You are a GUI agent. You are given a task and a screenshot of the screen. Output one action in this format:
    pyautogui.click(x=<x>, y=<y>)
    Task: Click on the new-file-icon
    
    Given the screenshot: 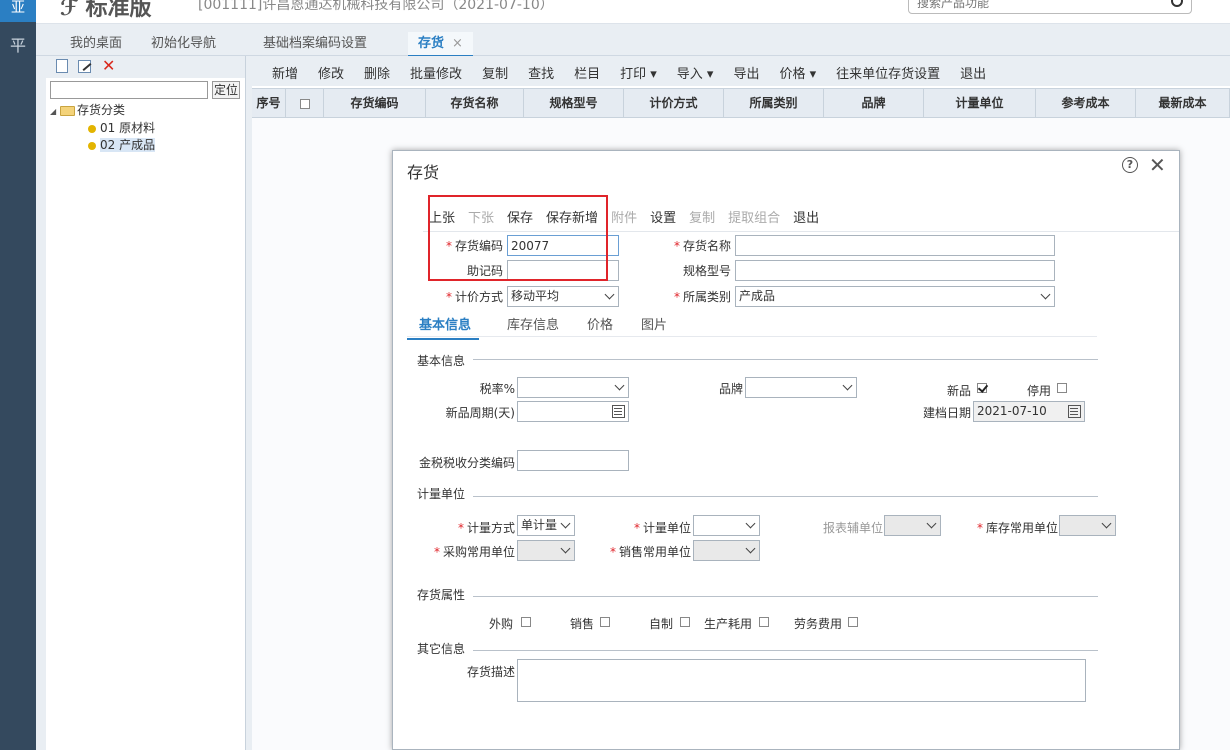 What is the action you would take?
    pyautogui.click(x=62, y=66)
    